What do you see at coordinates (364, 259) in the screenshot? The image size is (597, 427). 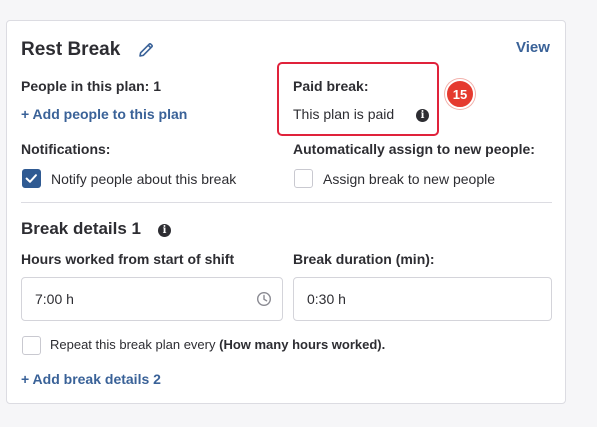 I see `break-duration-label: Break duration (min):` at bounding box center [364, 259].